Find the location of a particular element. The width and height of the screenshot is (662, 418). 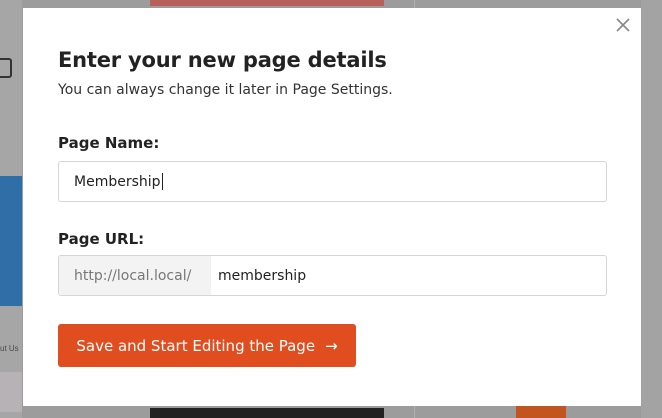

arrow-right-icon: → is located at coordinates (331, 345).